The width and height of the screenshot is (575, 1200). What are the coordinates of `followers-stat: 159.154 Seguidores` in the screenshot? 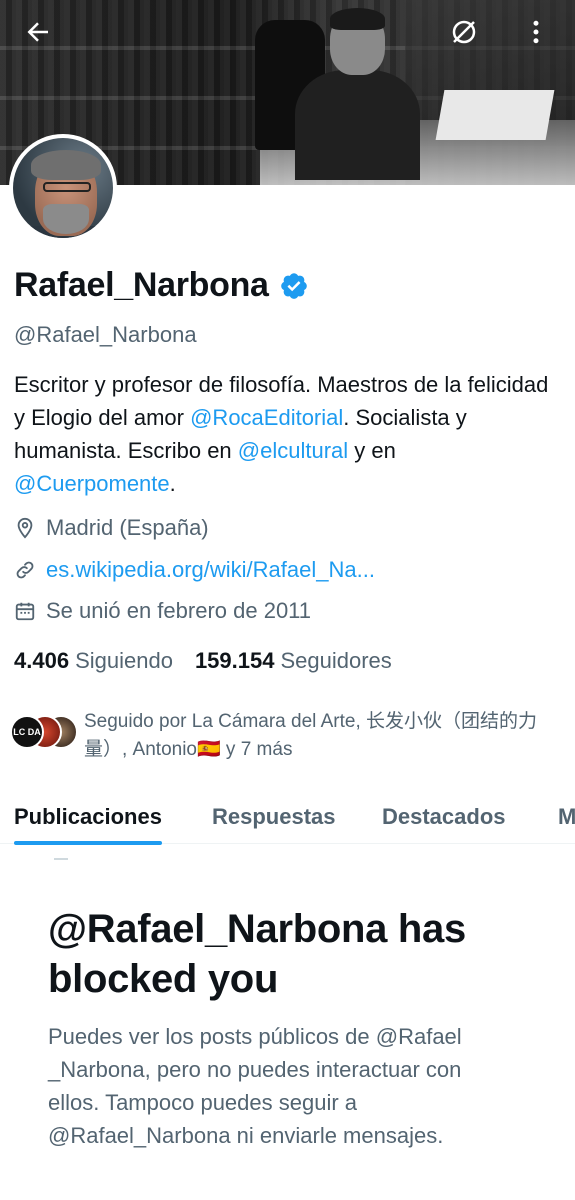 It's located at (293, 661).